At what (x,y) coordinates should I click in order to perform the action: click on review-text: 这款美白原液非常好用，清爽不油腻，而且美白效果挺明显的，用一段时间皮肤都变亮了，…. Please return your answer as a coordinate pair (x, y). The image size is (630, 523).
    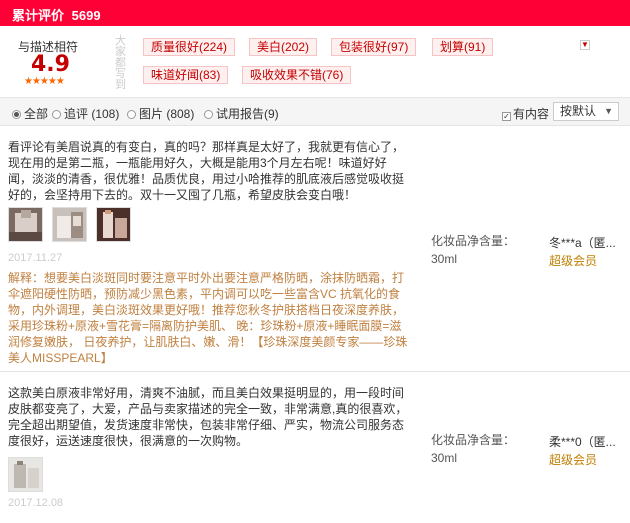
    Looking at the image, I should click on (208, 417).